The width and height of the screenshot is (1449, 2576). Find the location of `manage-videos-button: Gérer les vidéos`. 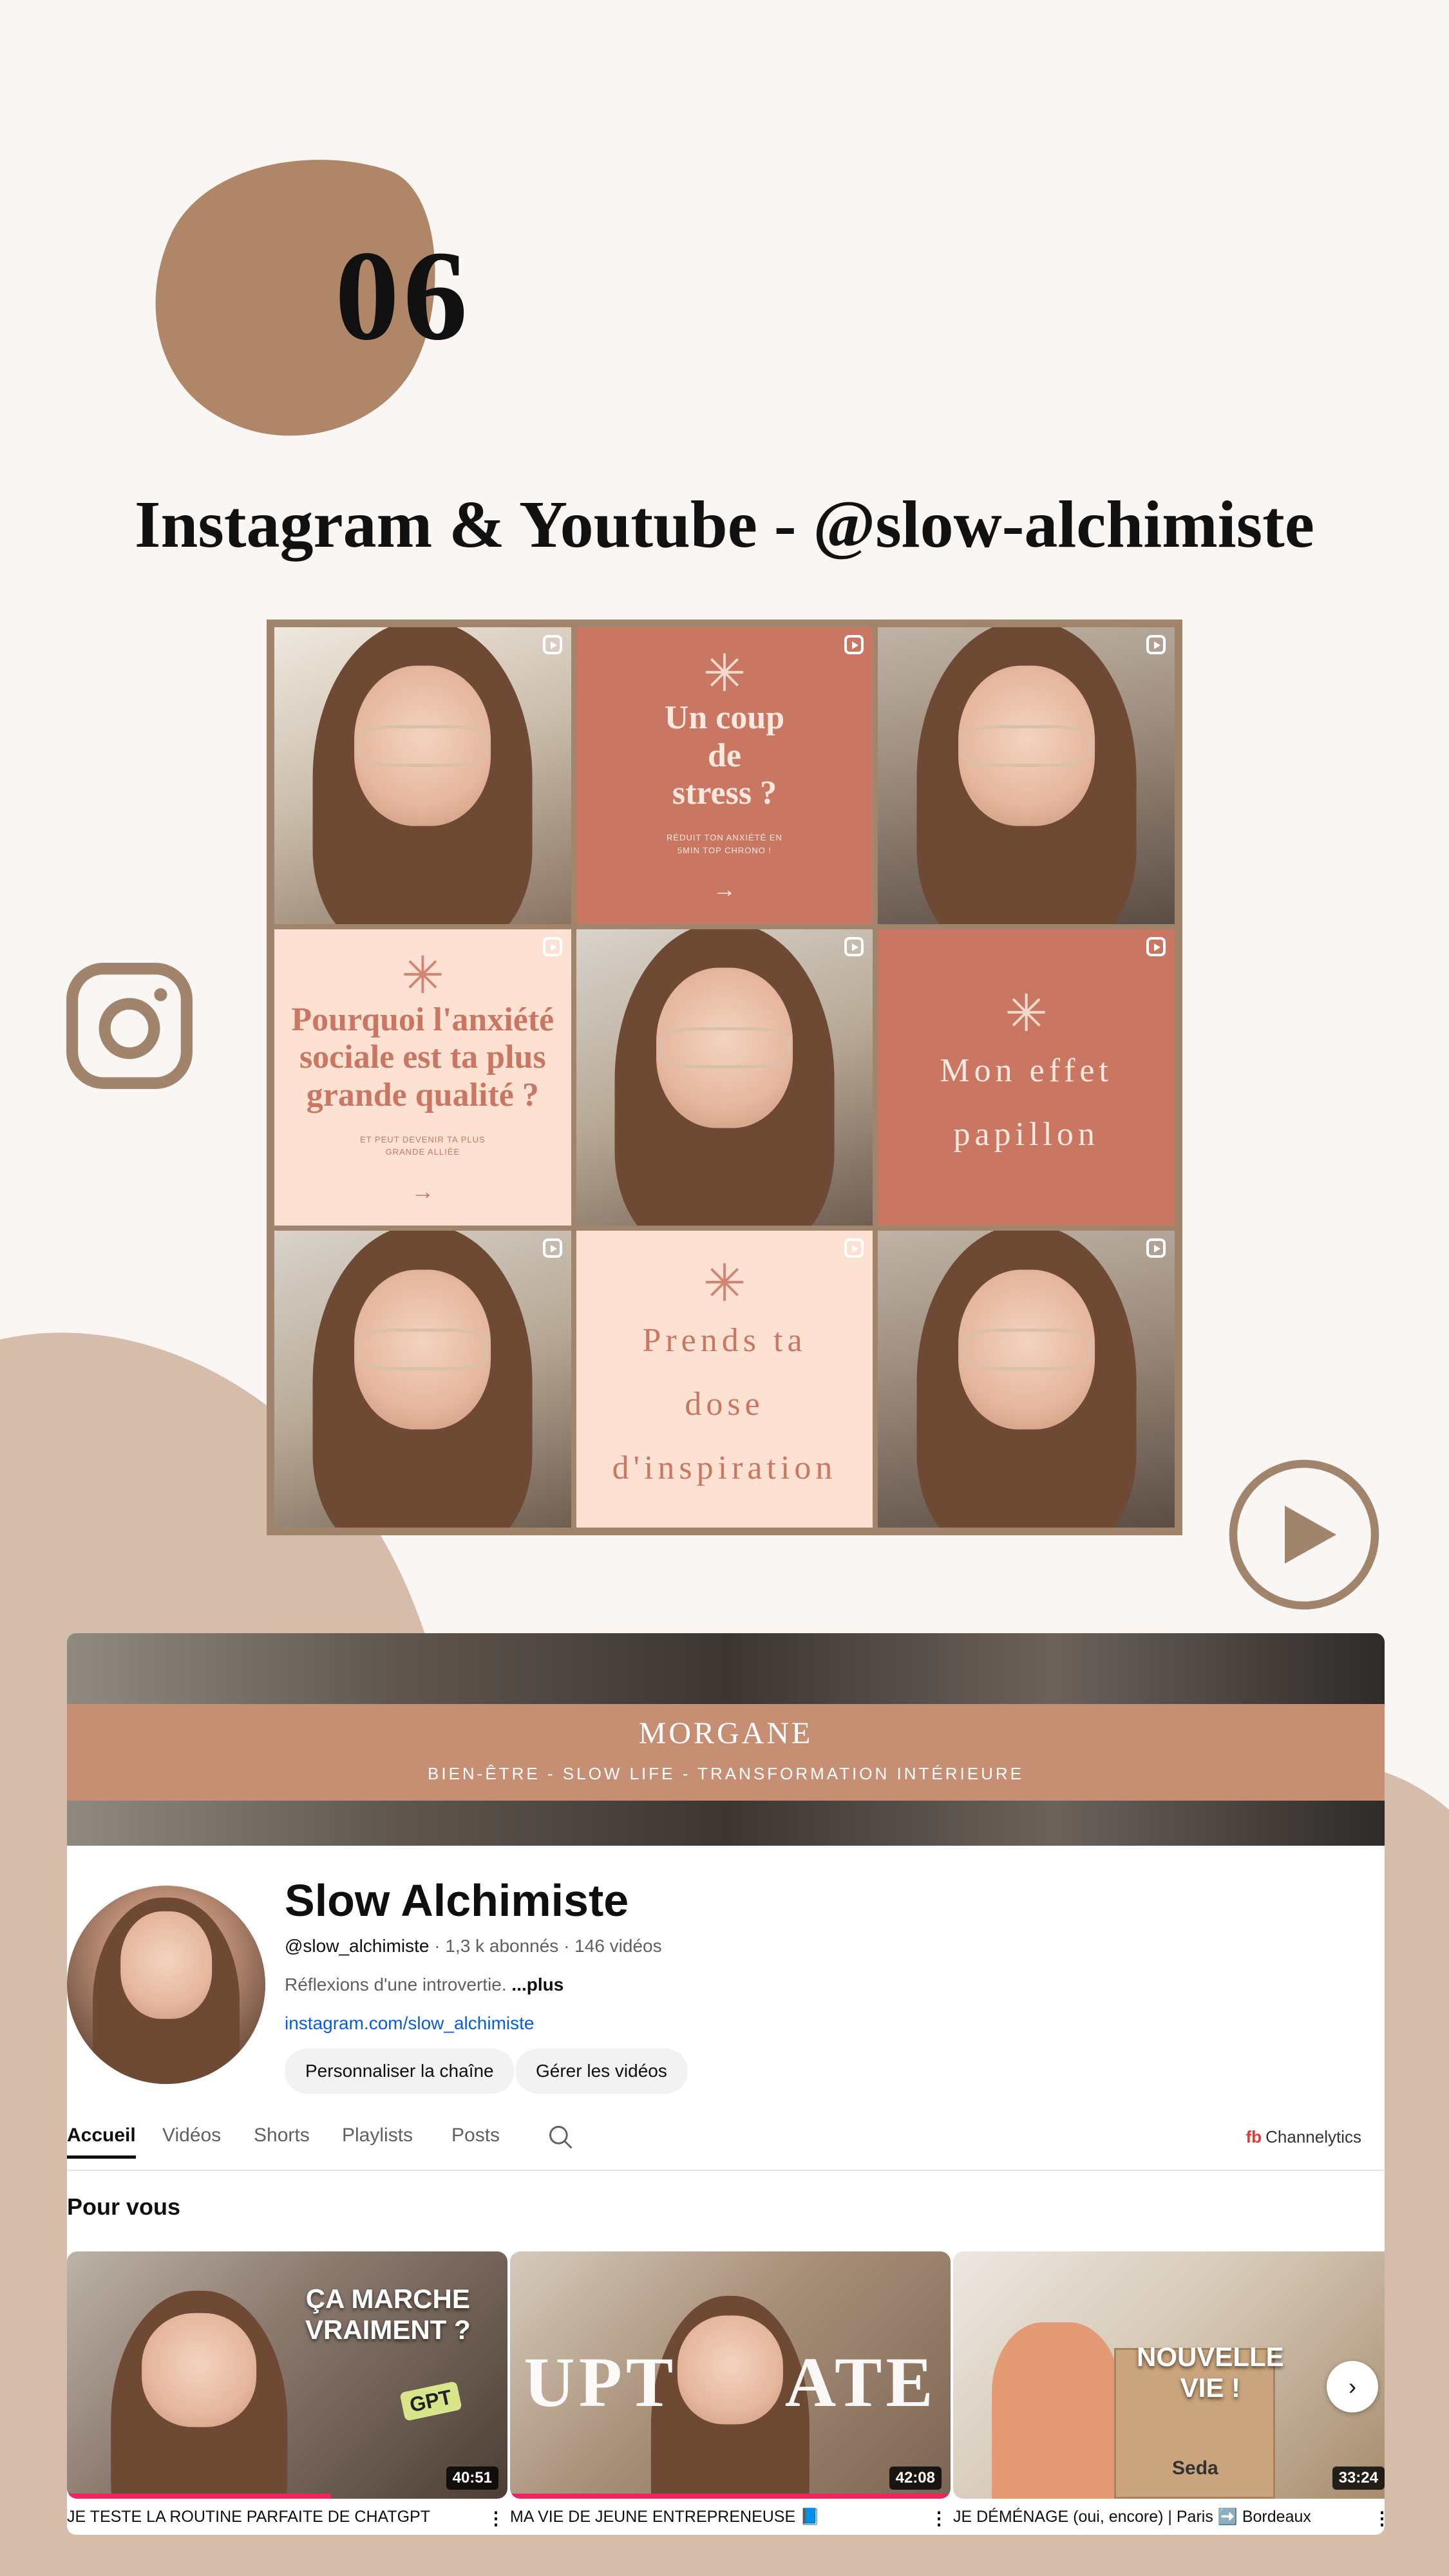

manage-videos-button: Gérer les vidéos is located at coordinates (602, 2071).